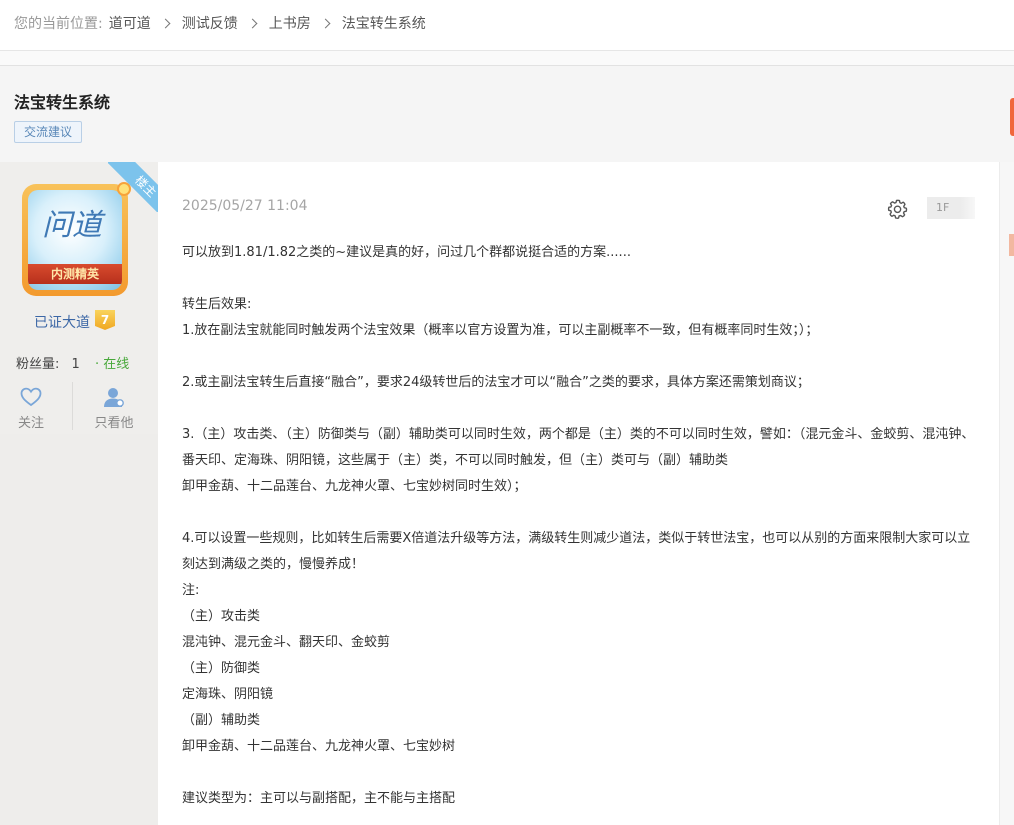 The height and width of the screenshot is (825, 1014). What do you see at coordinates (221, 616) in the screenshot?
I see `post-paragraph: （主）攻击类` at bounding box center [221, 616].